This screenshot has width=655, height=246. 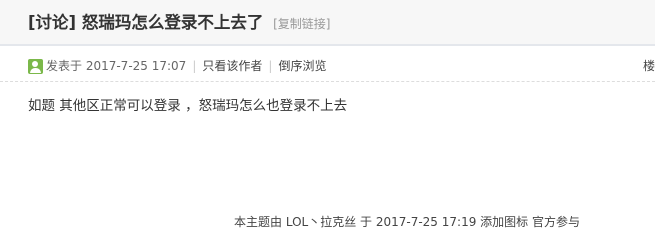 I want to click on post-meta-row: 发表于 2017-7-25 17:07 | 只看该作者 | 倒序浏览 楼, so click(x=327, y=65).